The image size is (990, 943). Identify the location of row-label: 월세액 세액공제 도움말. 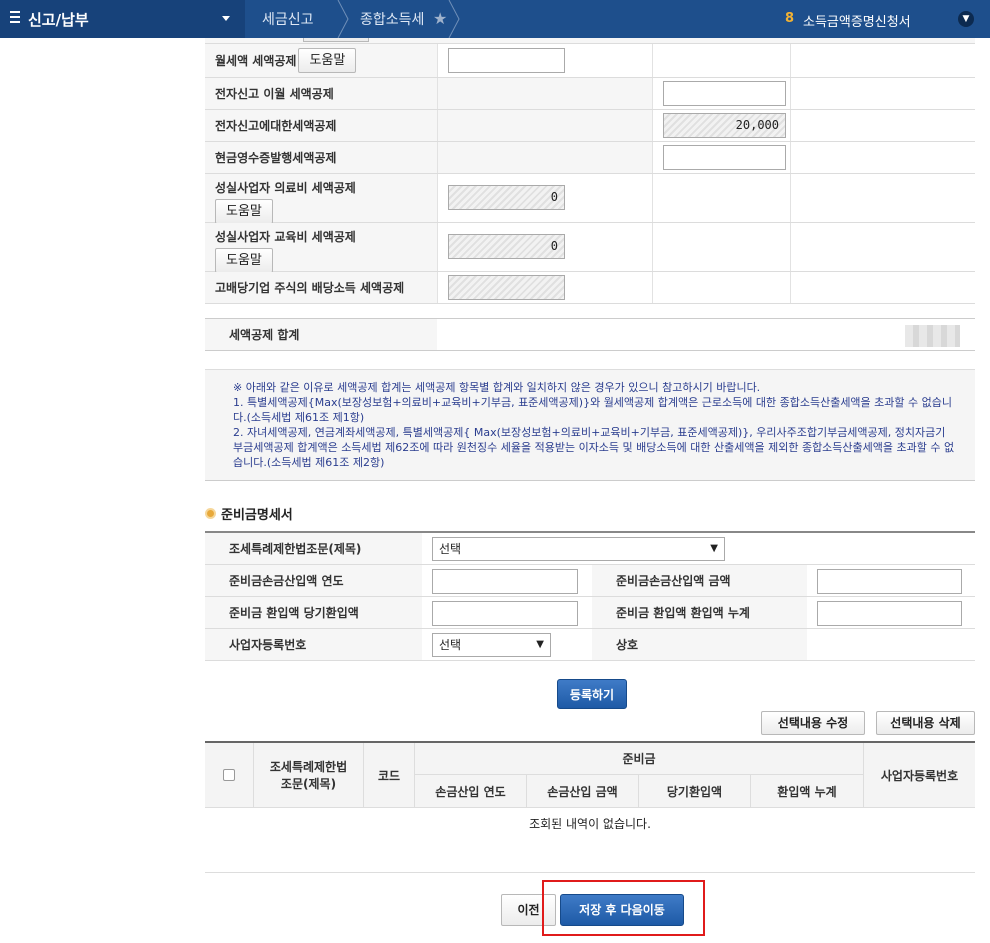
(321, 60).